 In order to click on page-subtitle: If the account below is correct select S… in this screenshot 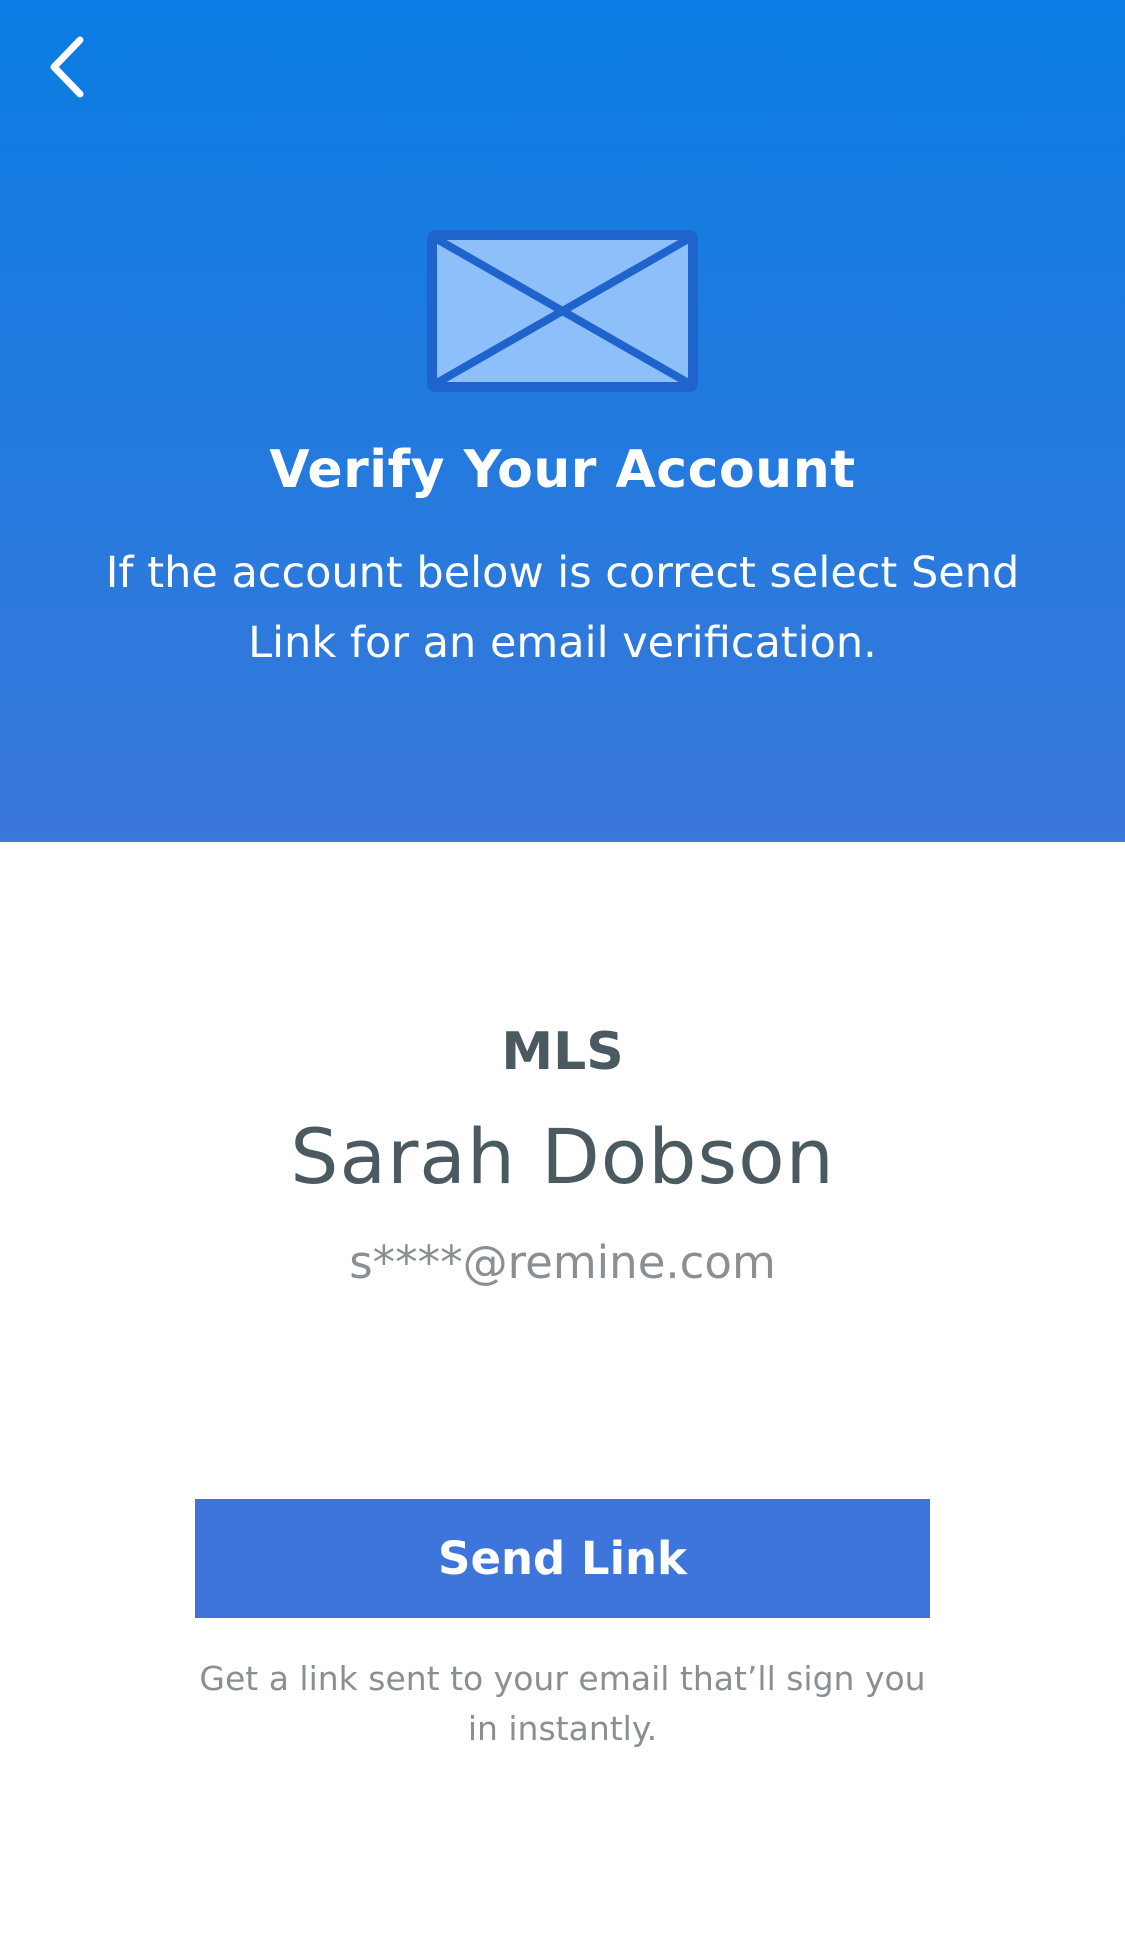, I will do `click(562, 608)`.